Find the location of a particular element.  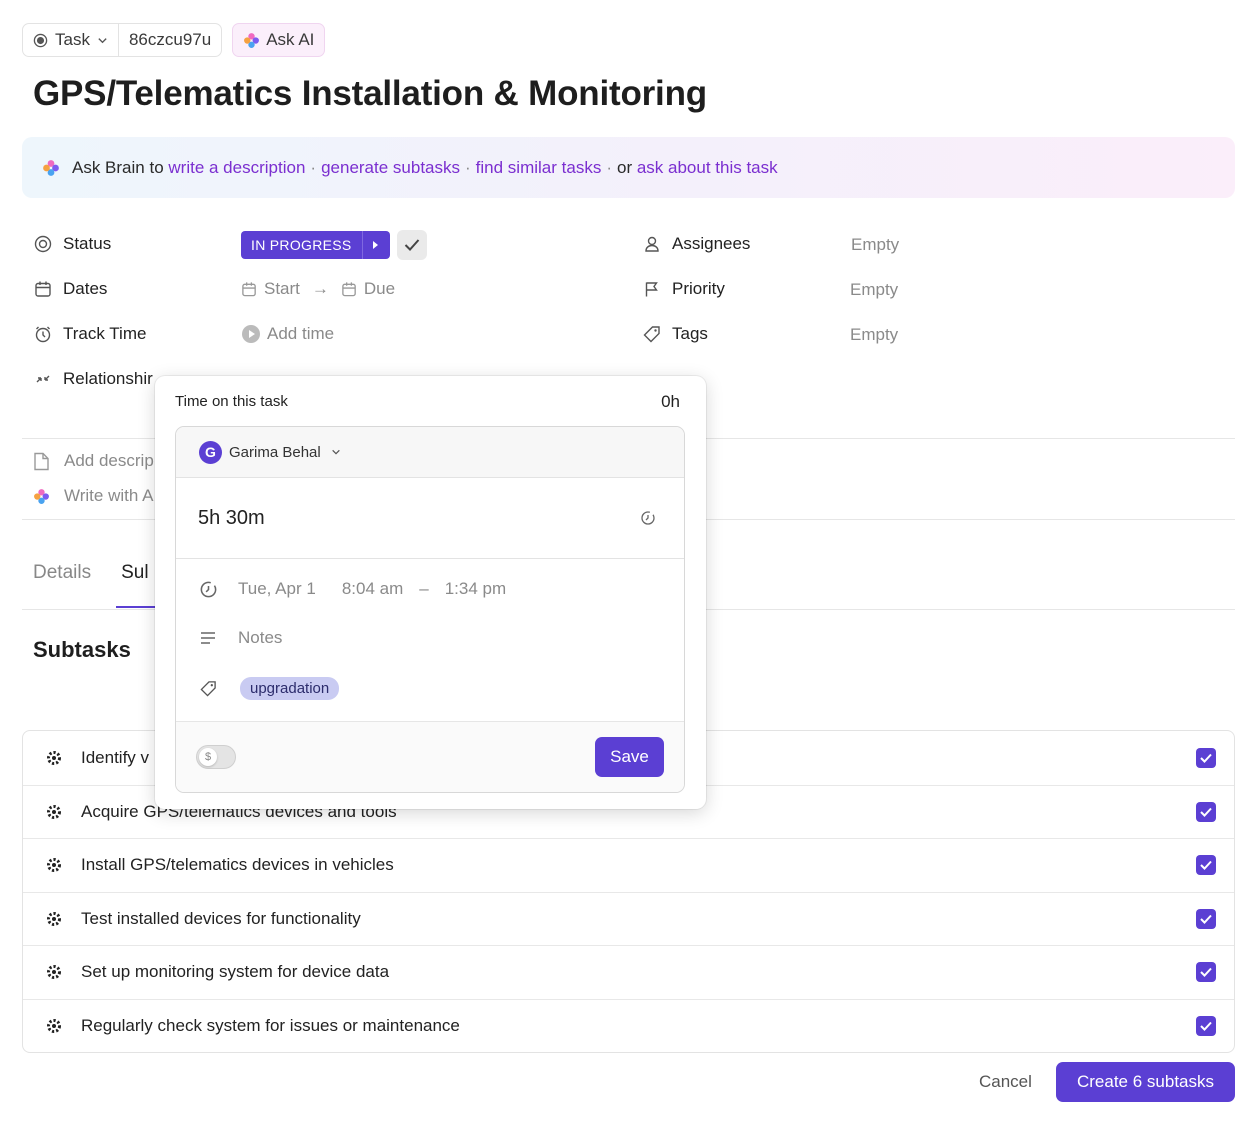

task-tabs: Details Sul is located at coordinates (91, 573).